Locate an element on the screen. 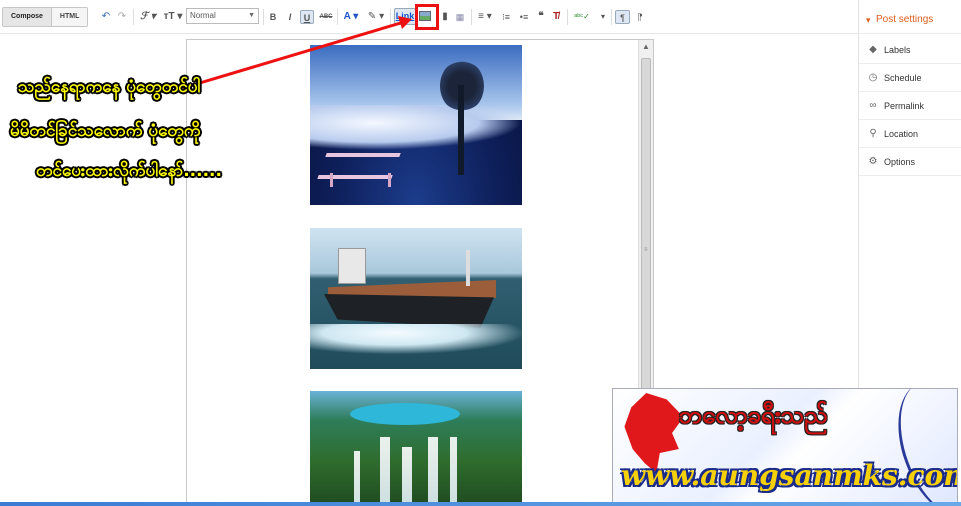  italic-button: I is located at coordinates (290, 17).